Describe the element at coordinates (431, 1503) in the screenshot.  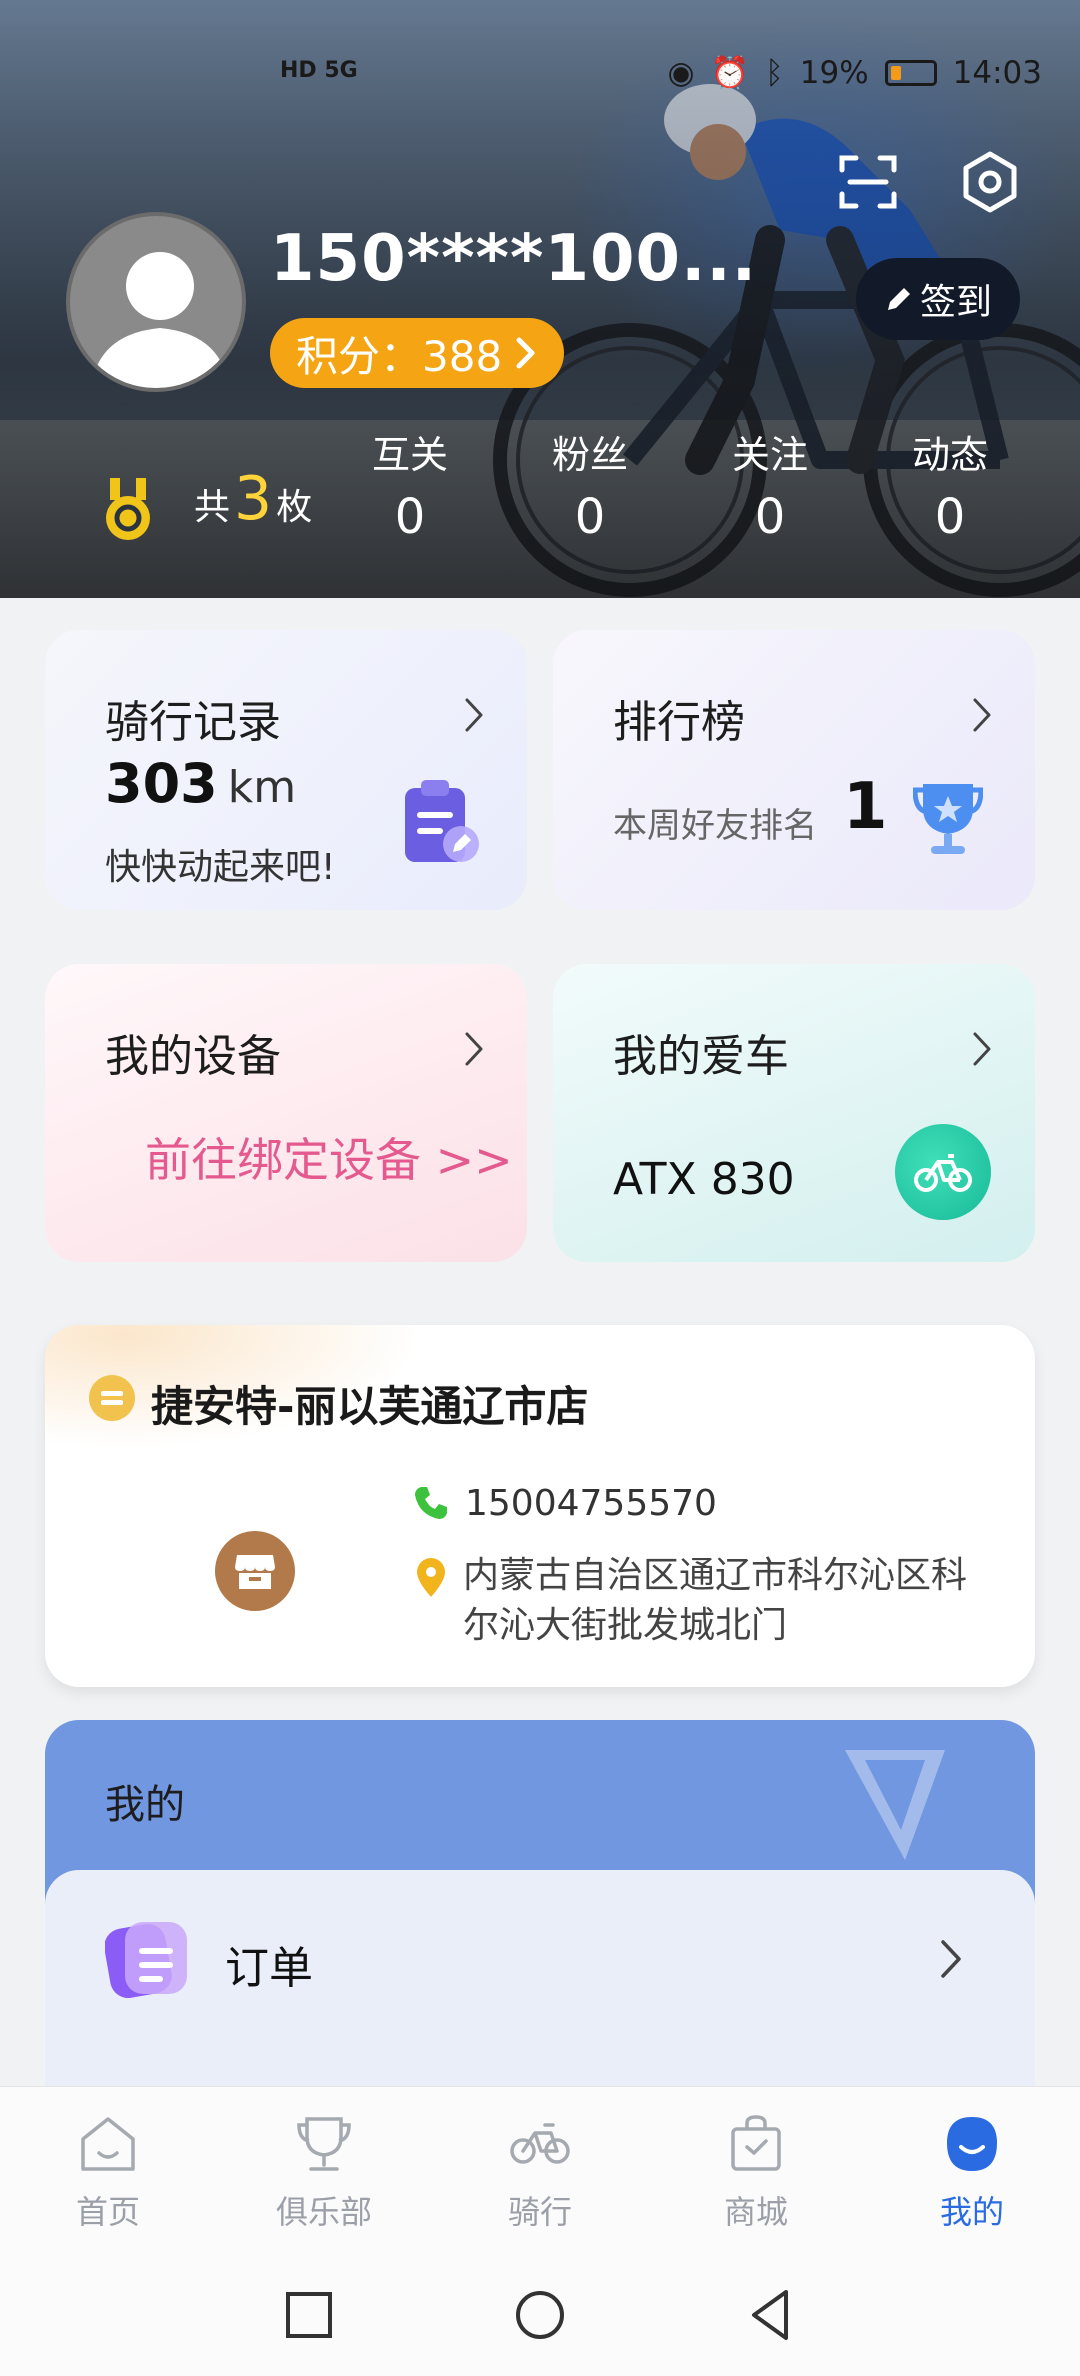
I see `phone-icon` at that location.